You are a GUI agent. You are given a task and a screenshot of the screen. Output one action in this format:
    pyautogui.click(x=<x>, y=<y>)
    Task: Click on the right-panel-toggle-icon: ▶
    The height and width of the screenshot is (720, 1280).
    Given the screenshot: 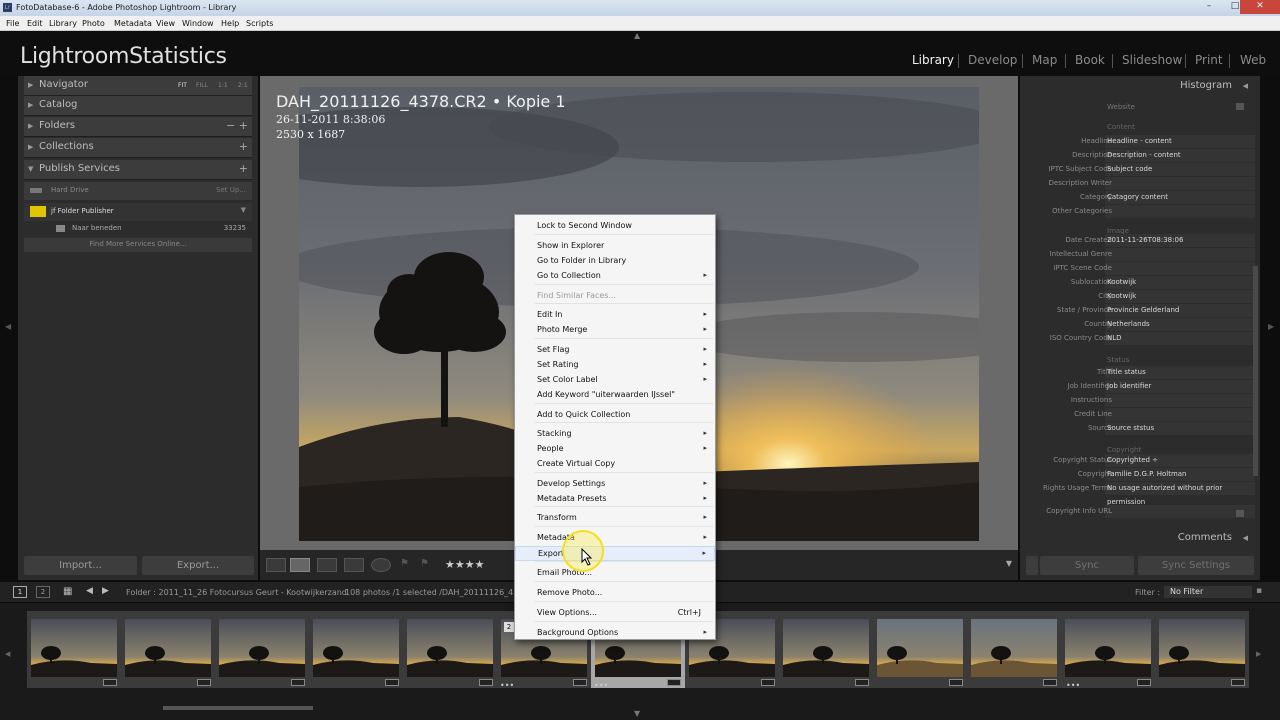 What is the action you would take?
    pyautogui.click(x=1271, y=326)
    